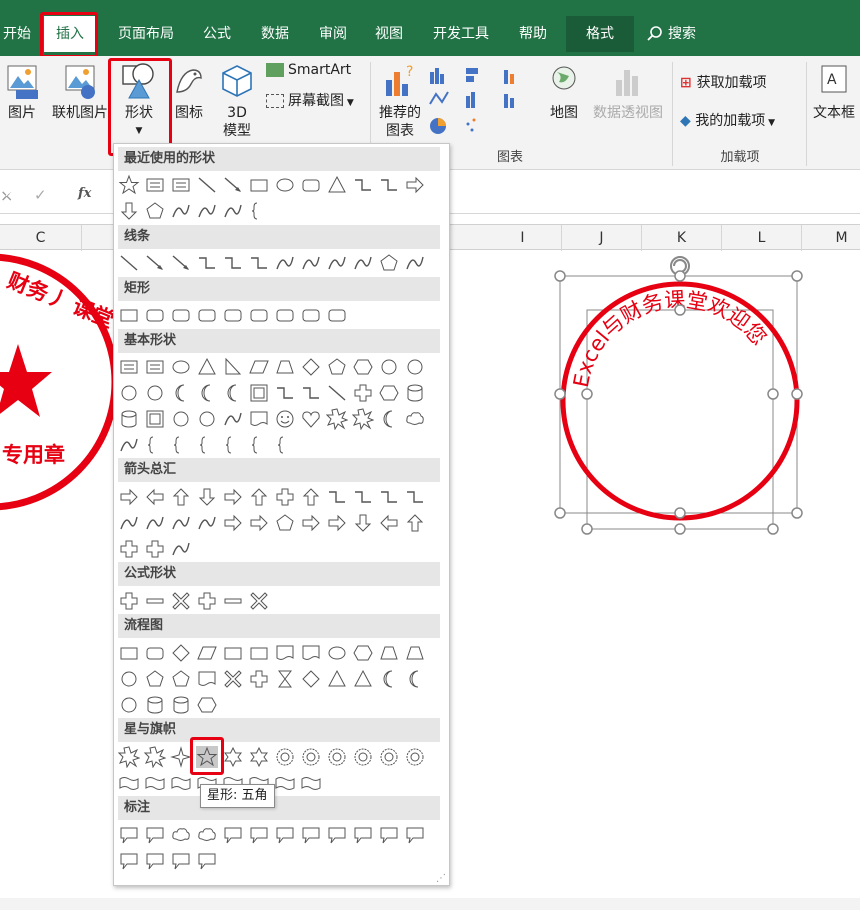 This screenshot has width=860, height=910. I want to click on textbox-button: A 文本框, so click(834, 92).